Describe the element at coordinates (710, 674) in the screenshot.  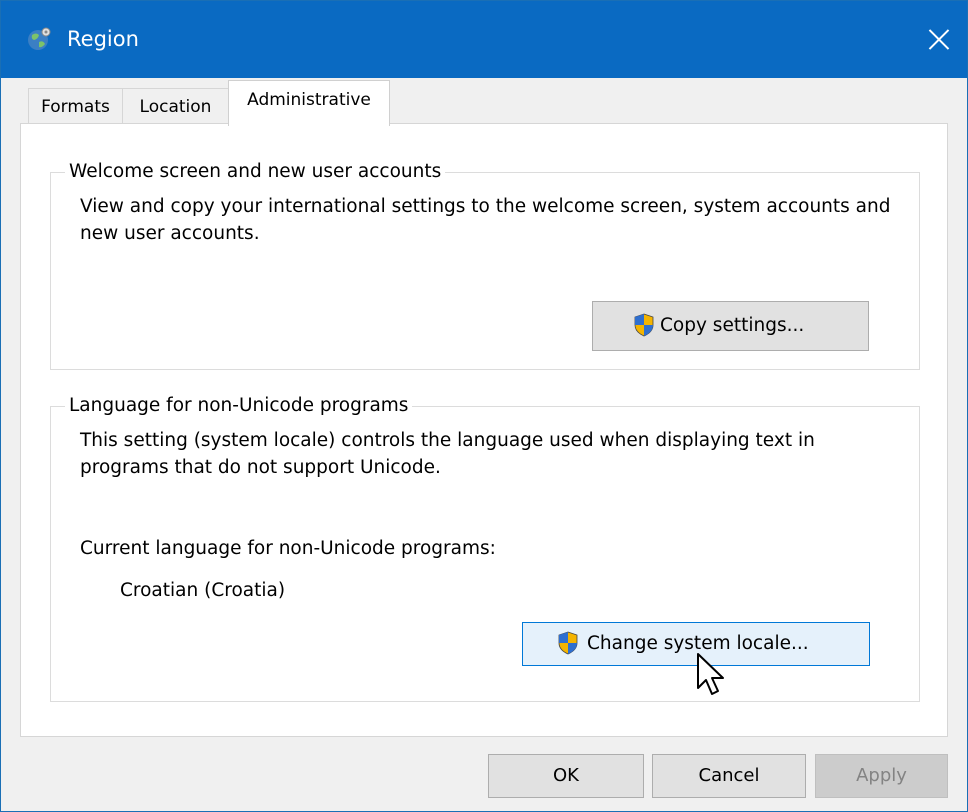
I see `mouse-pointer-icon` at that location.